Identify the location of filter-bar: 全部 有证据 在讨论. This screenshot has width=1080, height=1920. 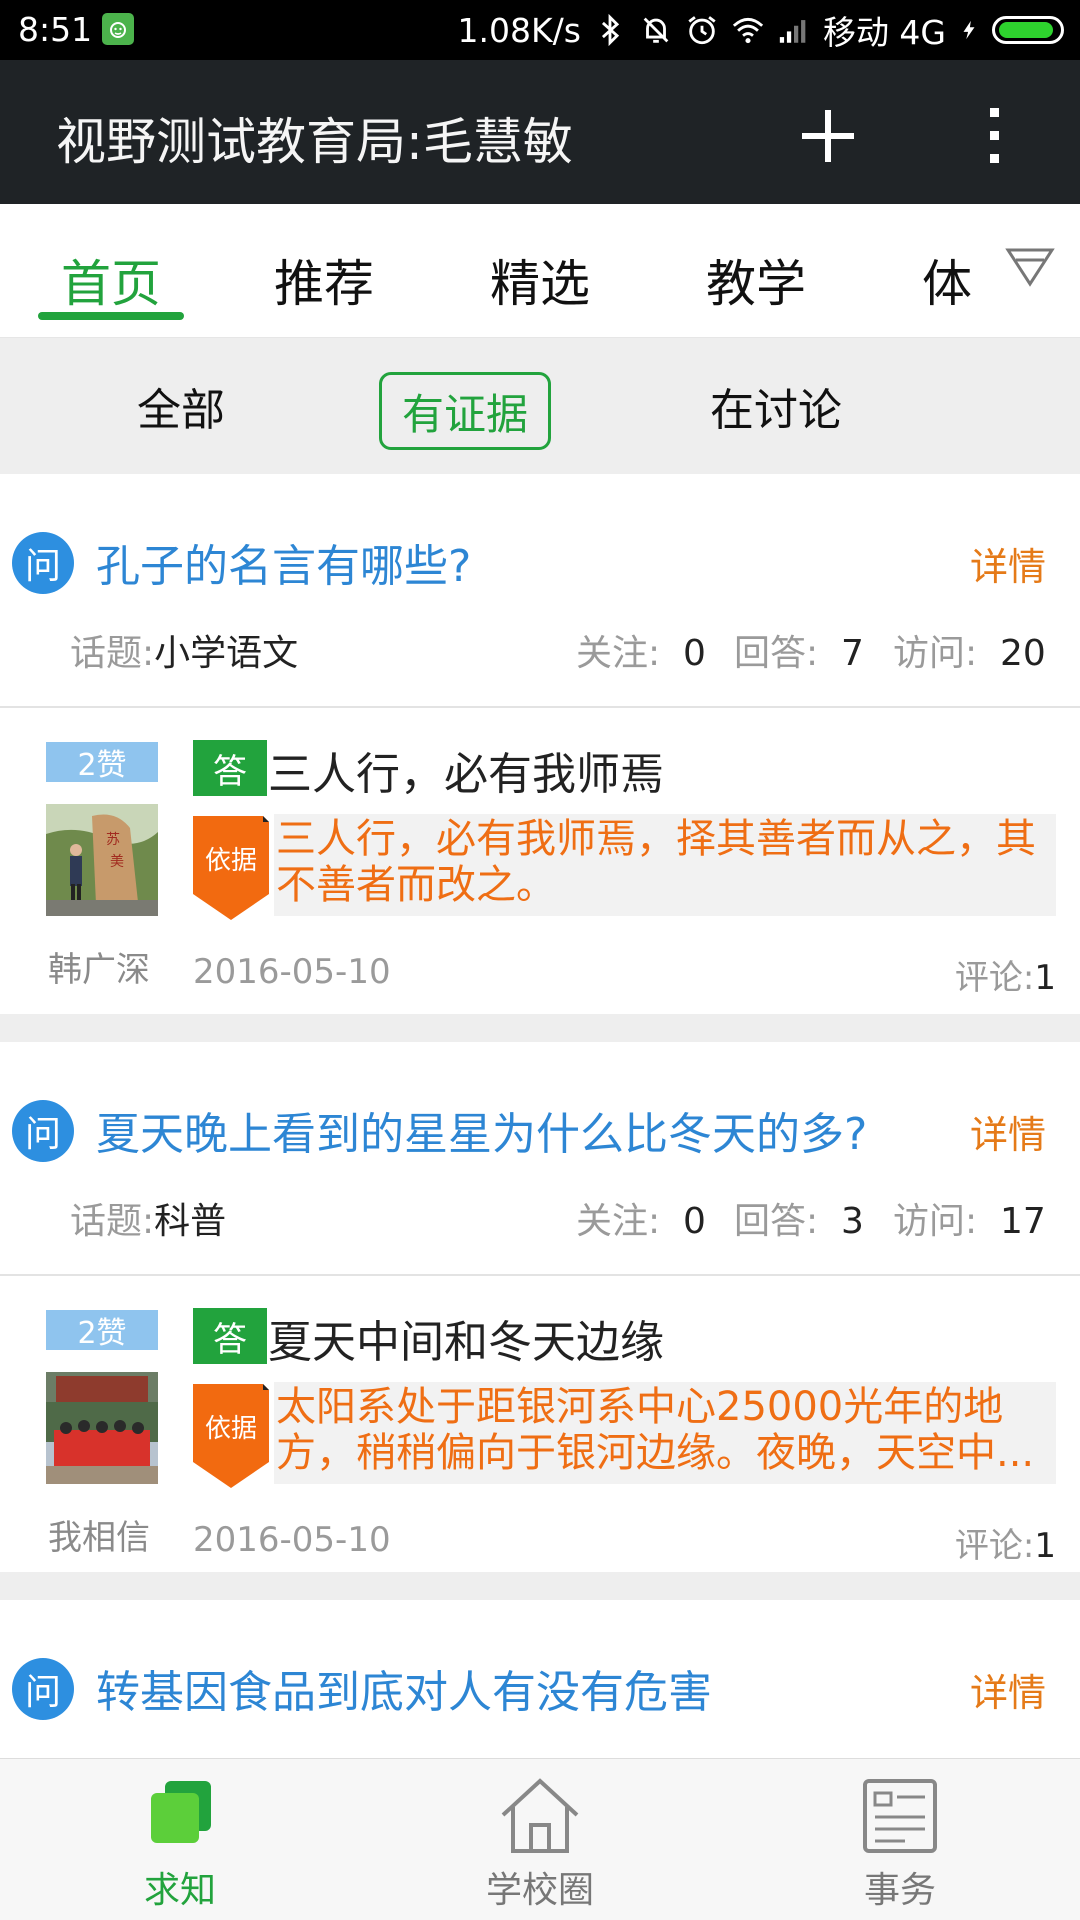
(540, 406).